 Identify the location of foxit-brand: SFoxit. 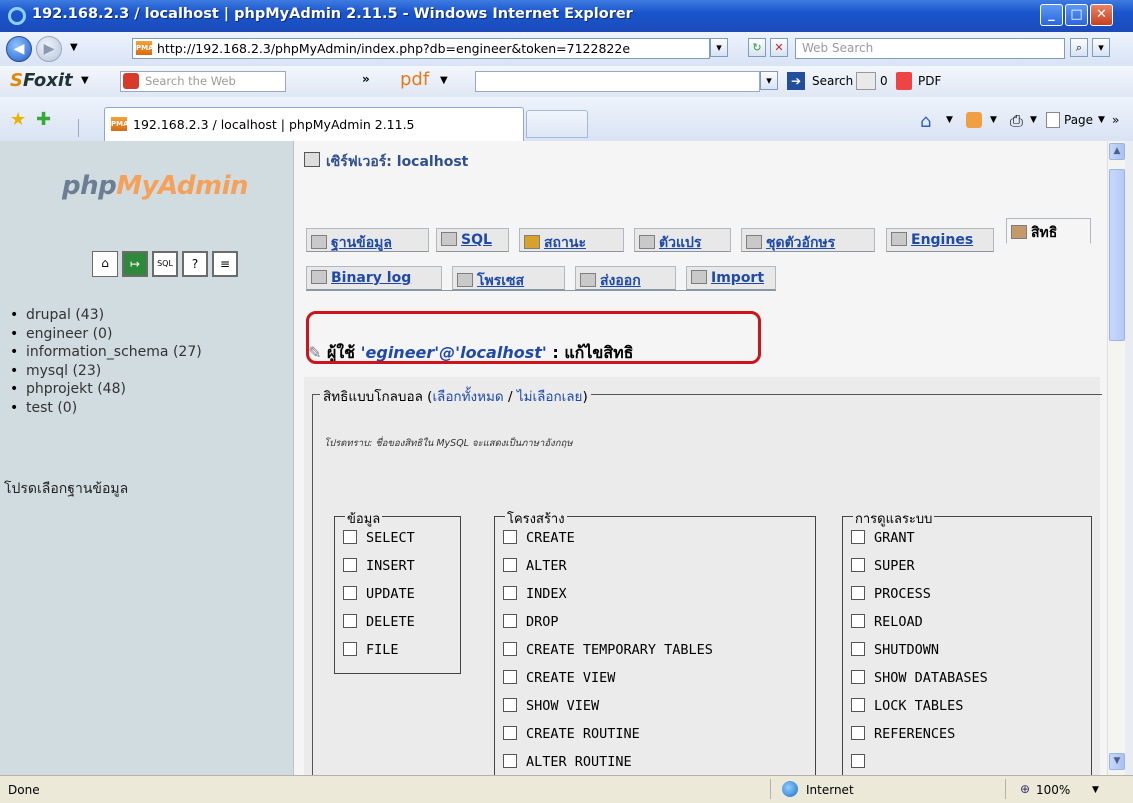
(41, 80).